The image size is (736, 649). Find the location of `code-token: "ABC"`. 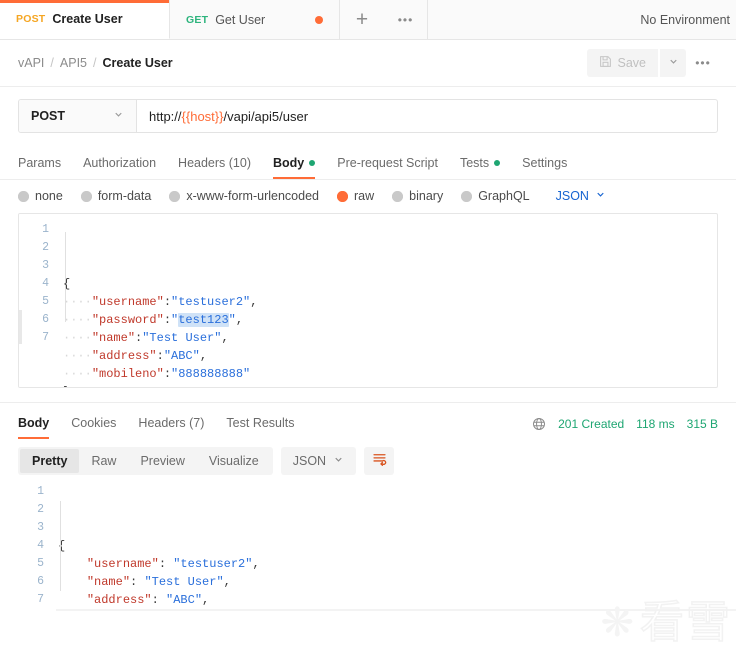

code-token: "ABC" is located at coordinates (181, 356).